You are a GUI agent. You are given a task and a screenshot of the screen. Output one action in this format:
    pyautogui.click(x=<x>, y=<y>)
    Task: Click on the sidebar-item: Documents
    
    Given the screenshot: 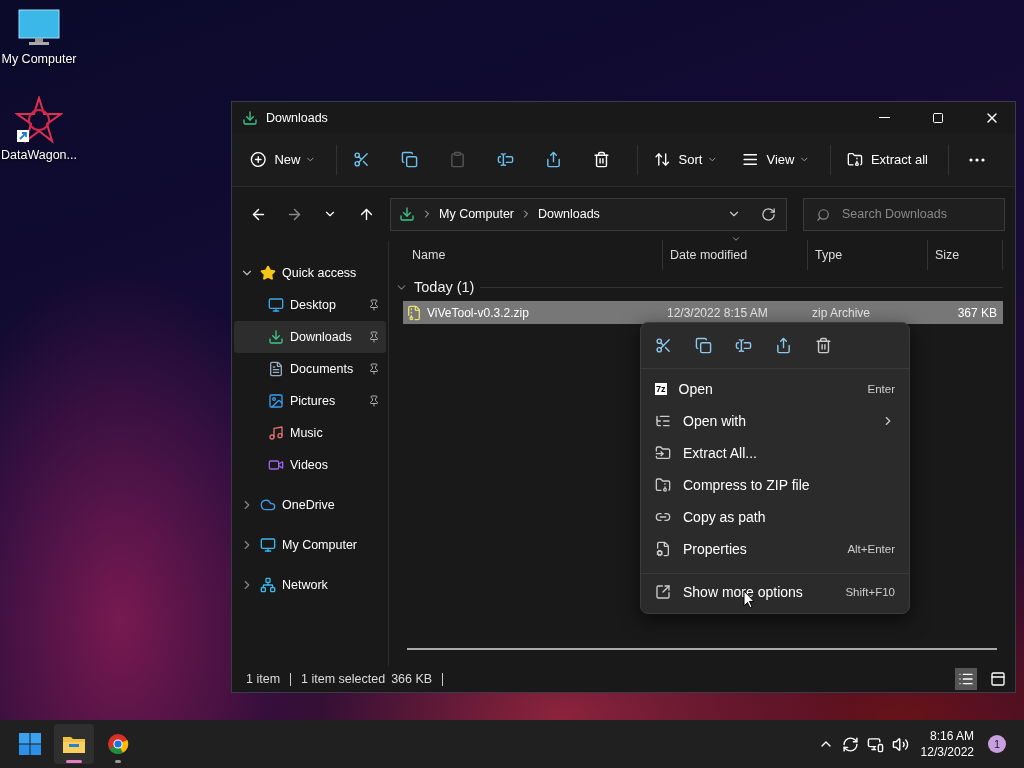 What is the action you would take?
    pyautogui.click(x=310, y=369)
    